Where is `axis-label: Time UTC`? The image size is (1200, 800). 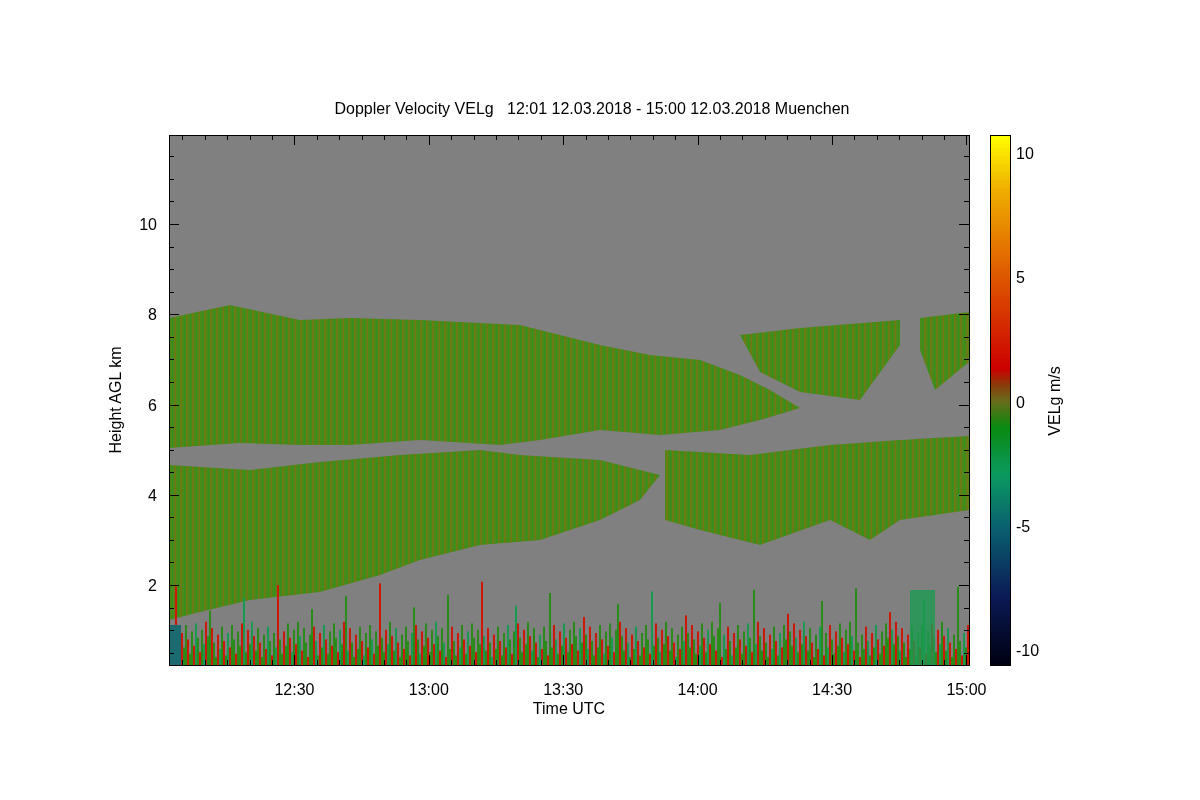
axis-label: Time UTC is located at coordinates (569, 708).